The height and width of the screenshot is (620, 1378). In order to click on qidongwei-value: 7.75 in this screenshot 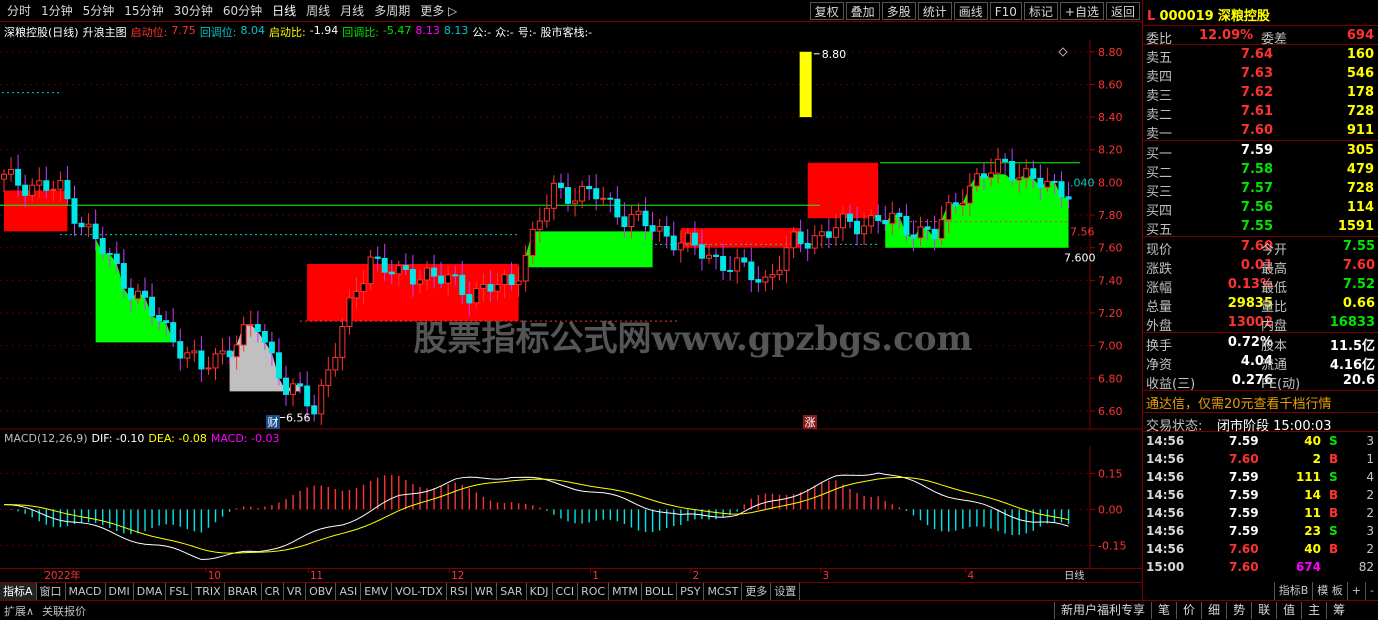, I will do `click(183, 30)`.